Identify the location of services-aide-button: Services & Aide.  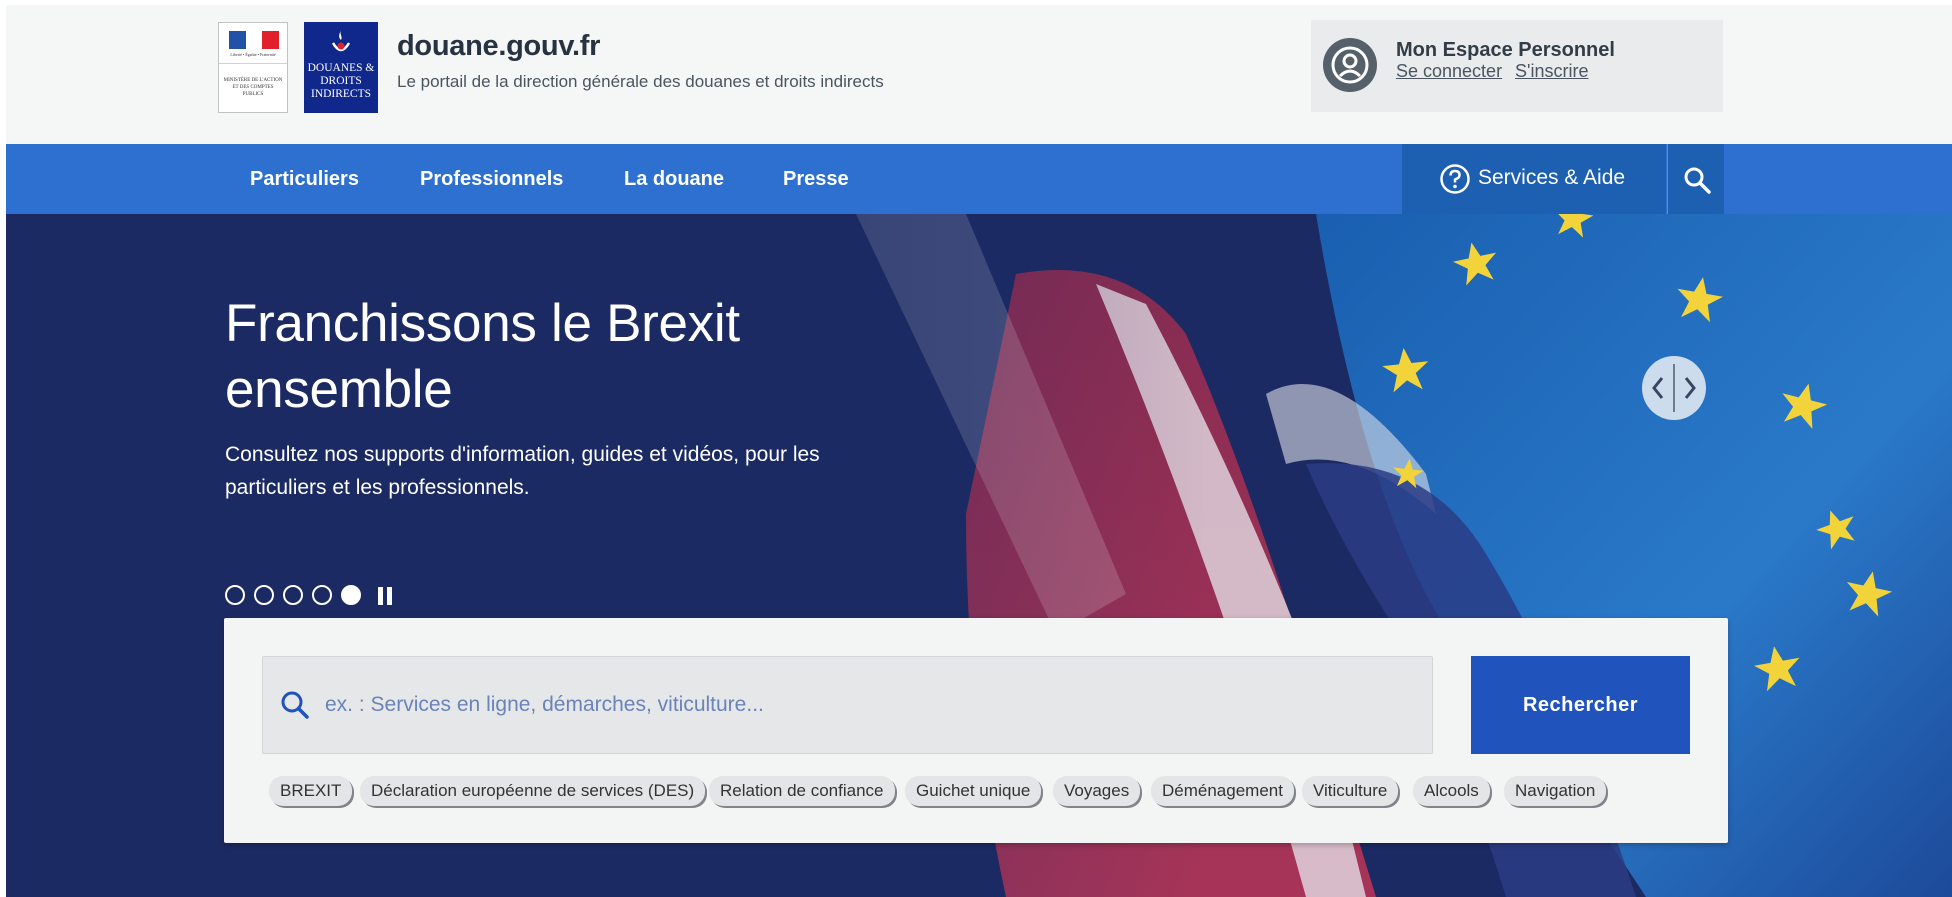
(1534, 179).